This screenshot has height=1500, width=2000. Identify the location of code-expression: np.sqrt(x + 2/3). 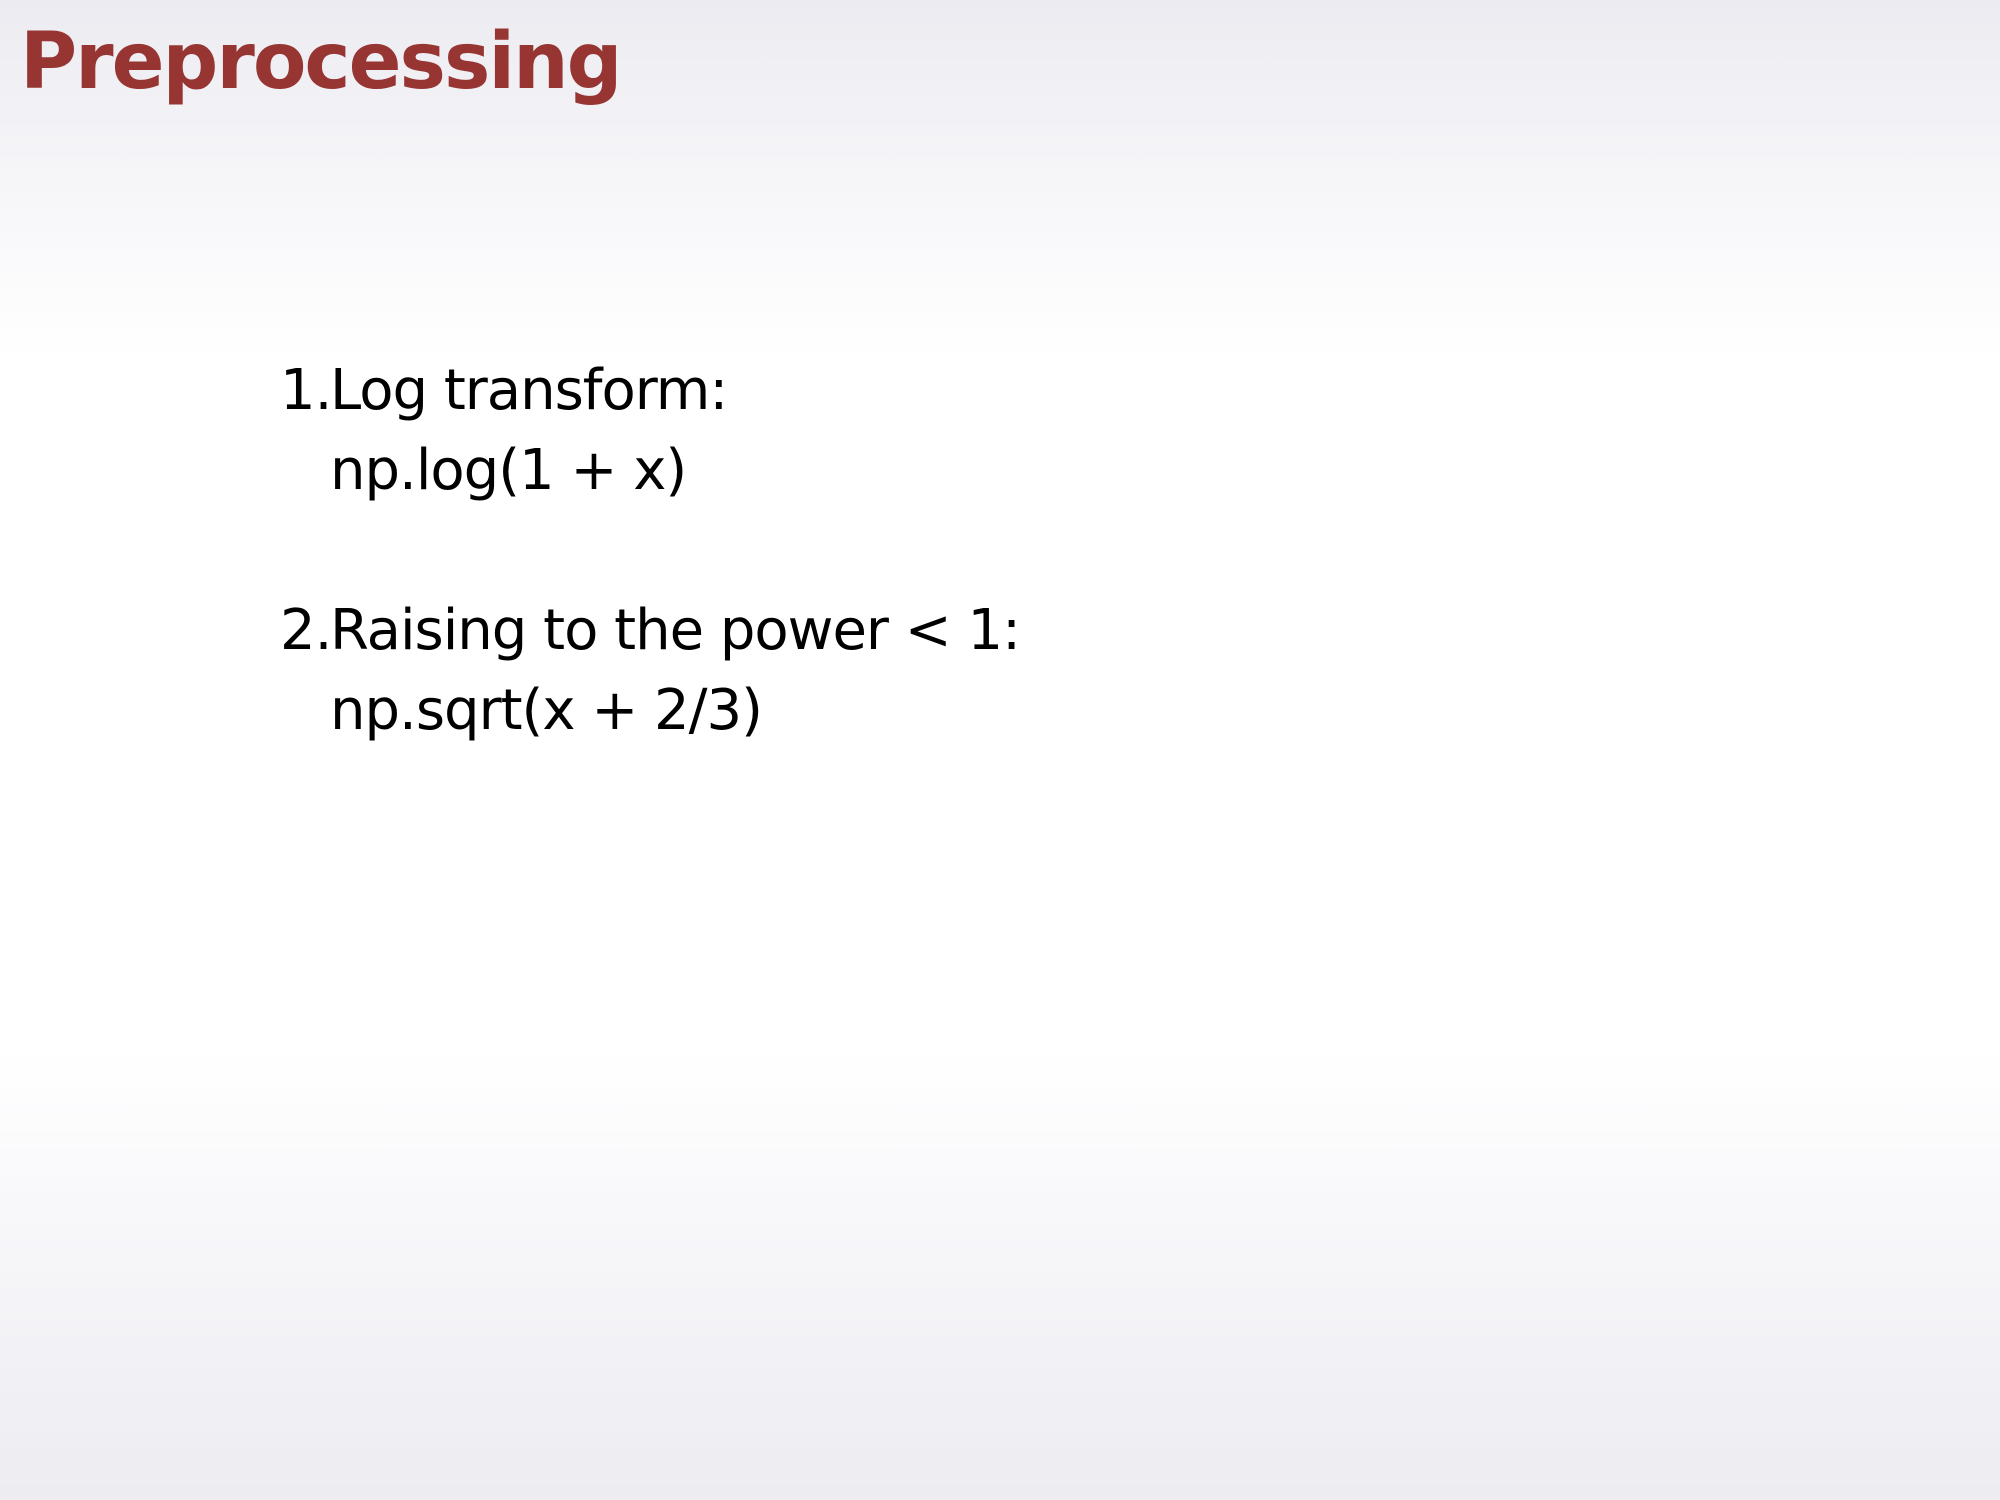
(546, 710).